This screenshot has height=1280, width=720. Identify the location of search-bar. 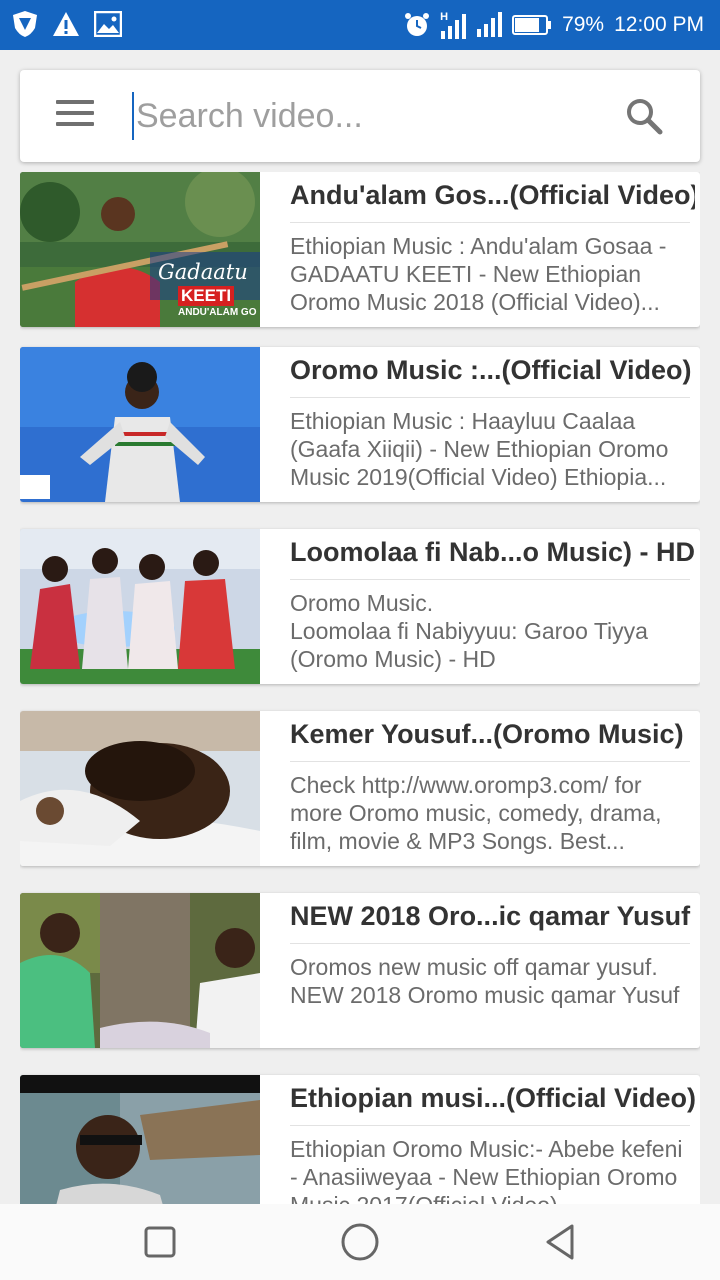
(360, 116).